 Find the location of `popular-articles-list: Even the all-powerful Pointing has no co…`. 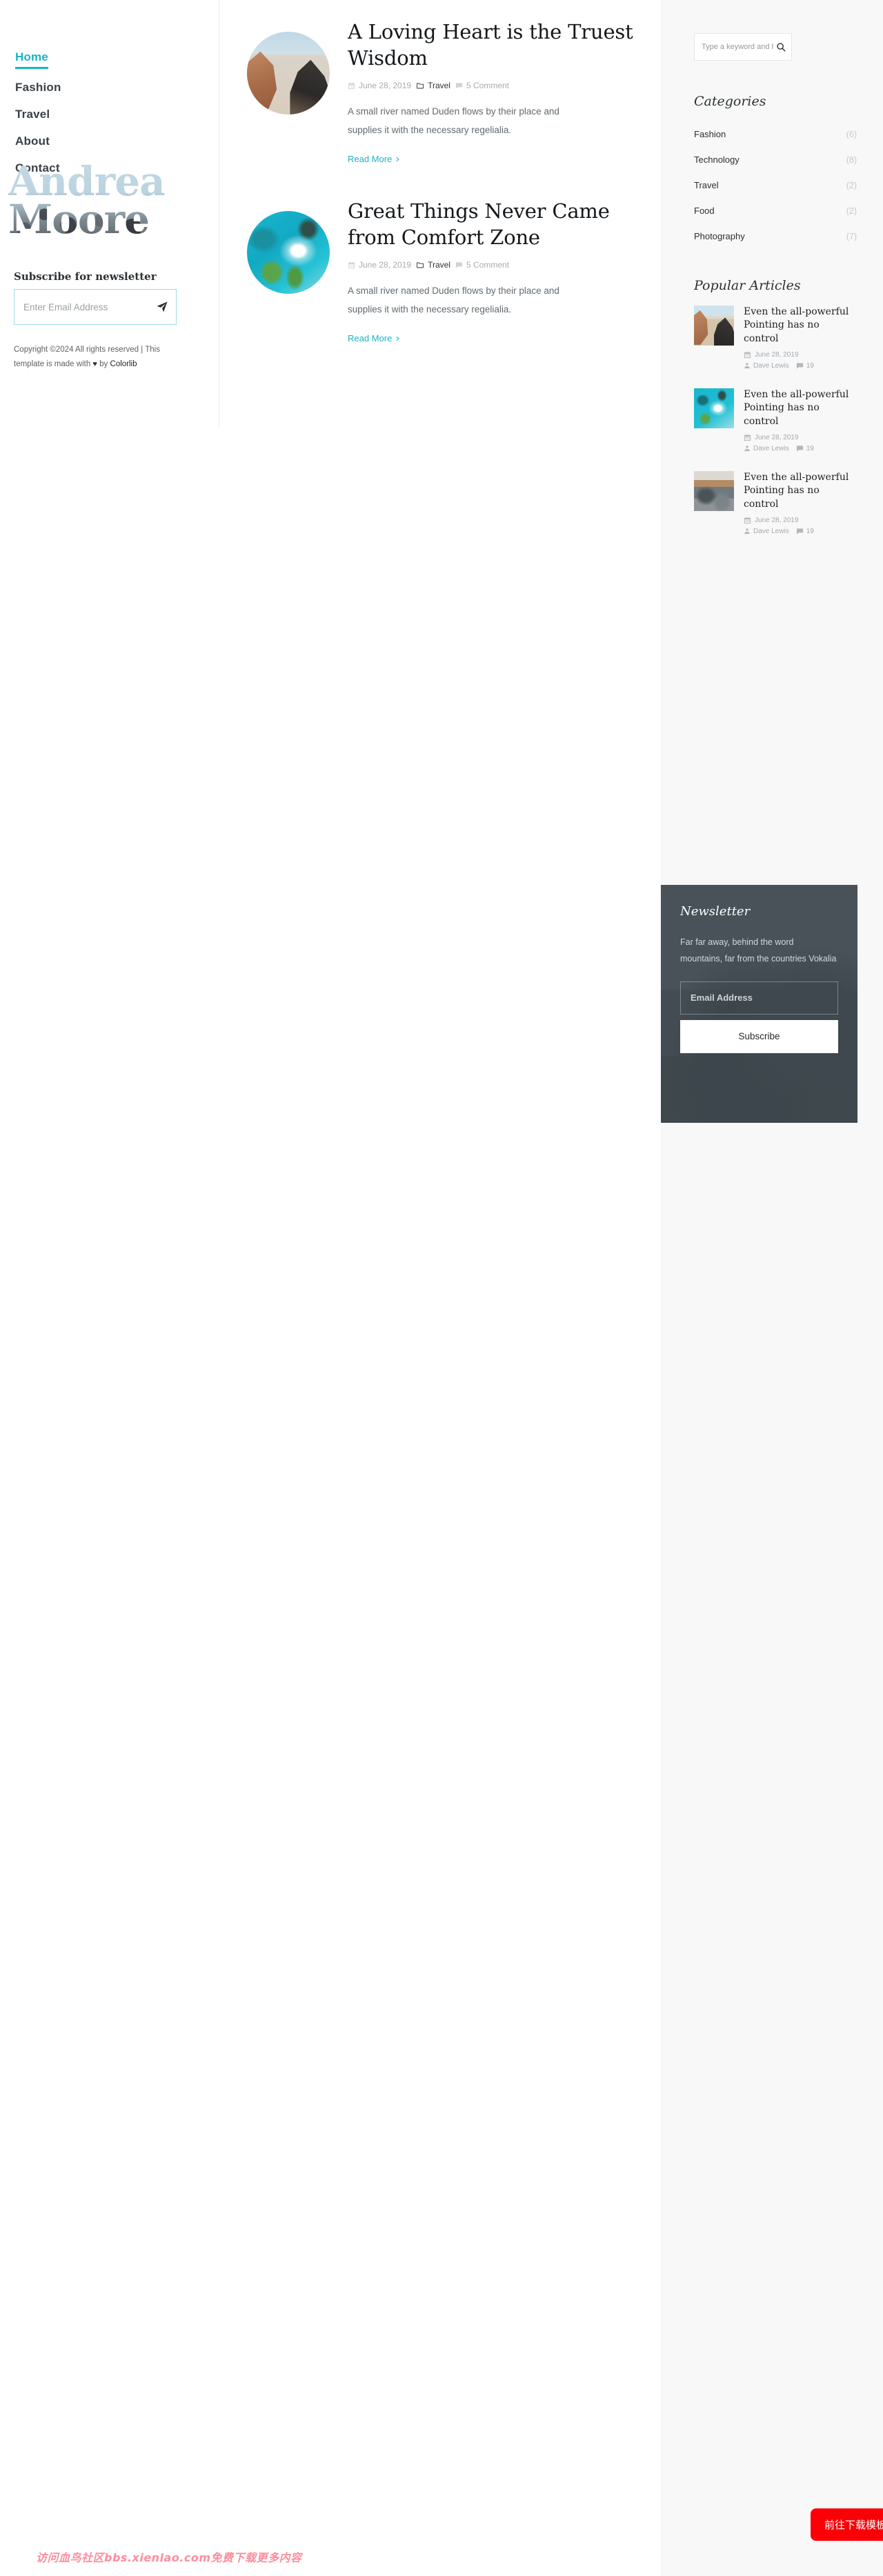

popular-articles-list: Even the all-powerful Pointing has no co… is located at coordinates (775, 422).